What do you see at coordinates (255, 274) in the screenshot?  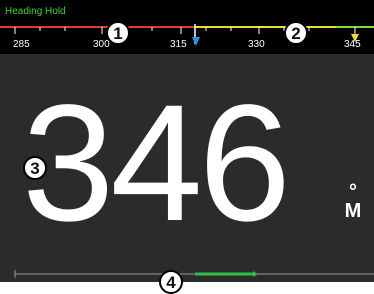 I see `rudder-position-arrow-icon` at bounding box center [255, 274].